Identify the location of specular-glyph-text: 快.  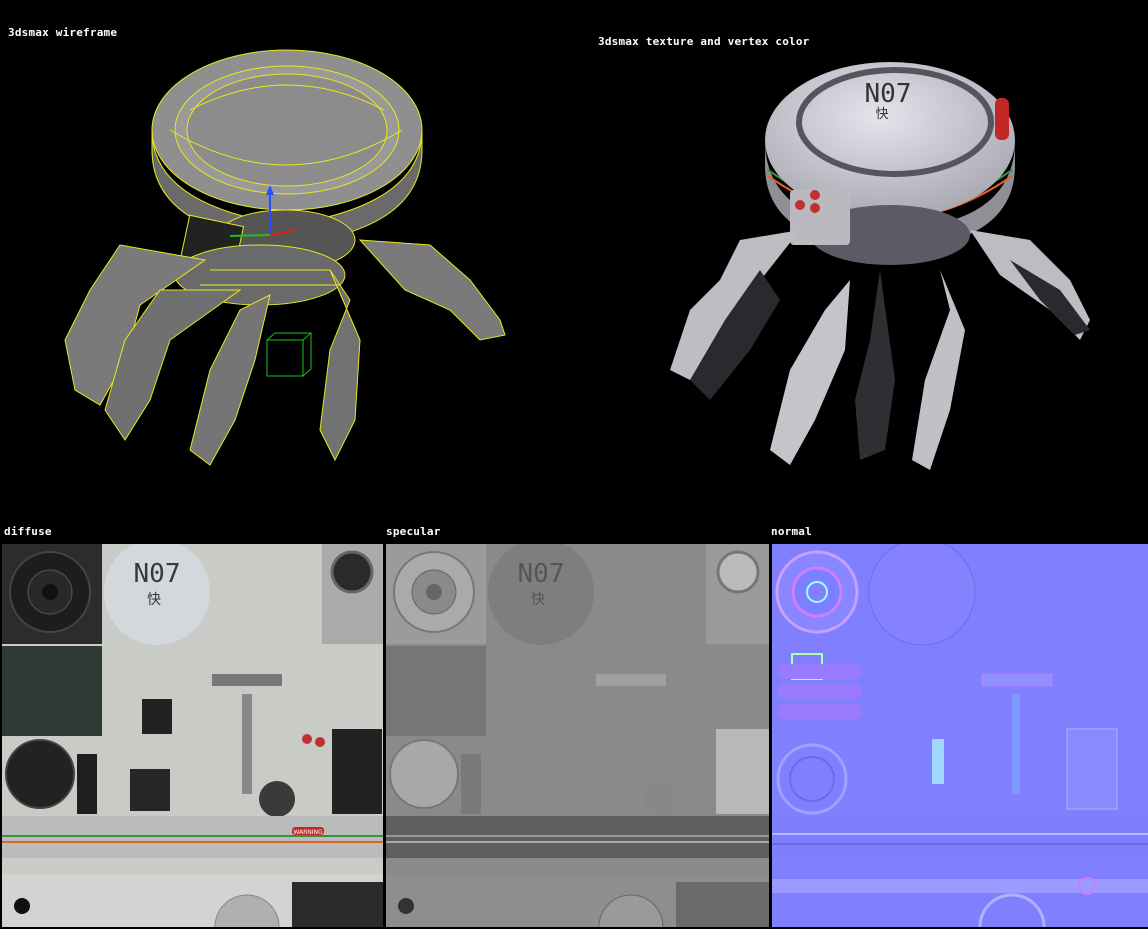
(538, 600).